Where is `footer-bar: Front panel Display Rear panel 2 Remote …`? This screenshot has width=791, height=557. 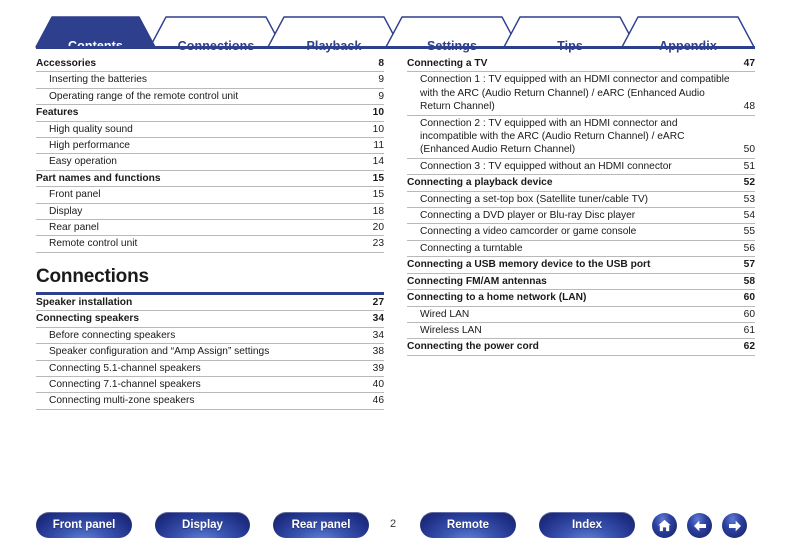 footer-bar: Front panel Display Rear panel 2 Remote … is located at coordinates (395, 531).